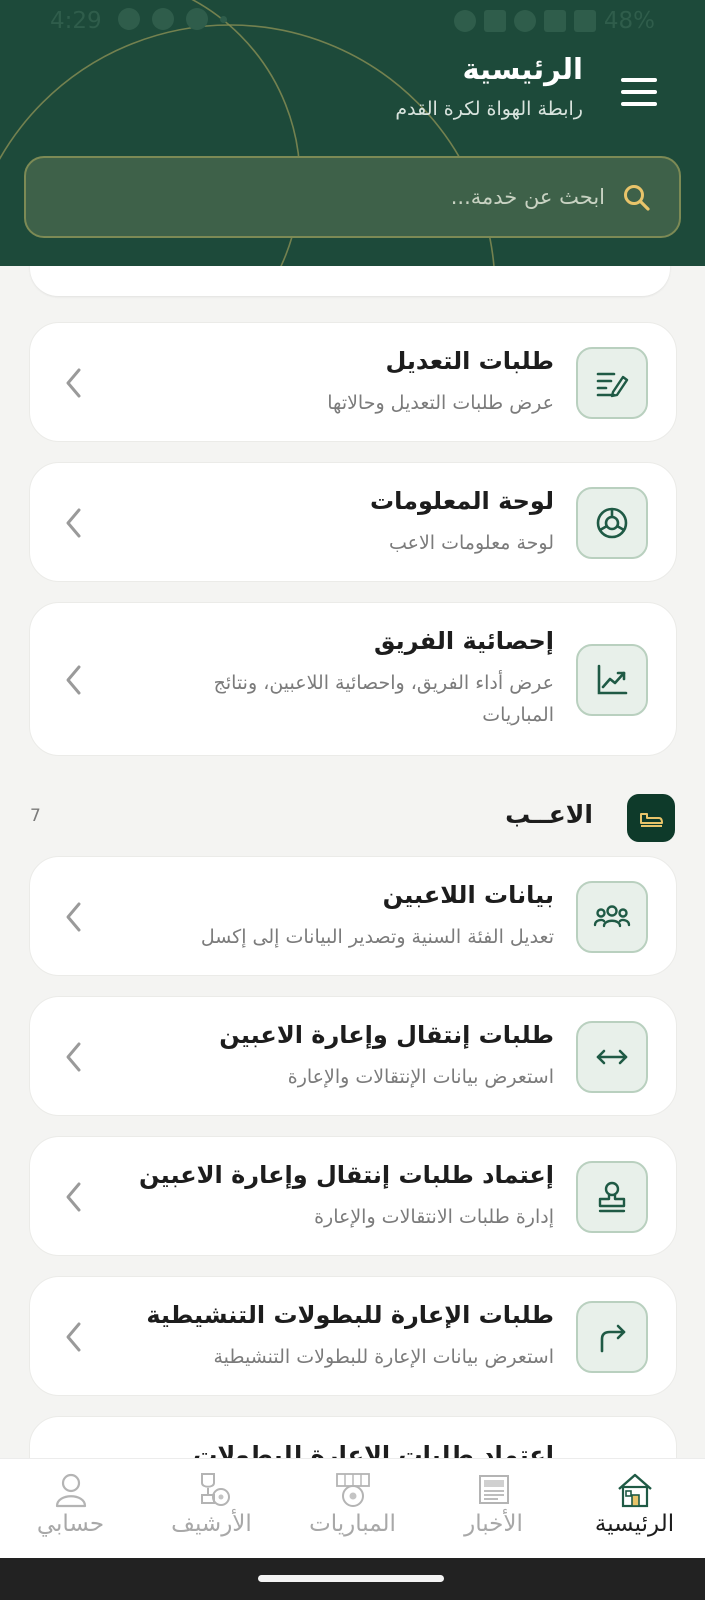 The width and height of the screenshot is (705, 1600). Describe the element at coordinates (489, 109) in the screenshot. I see `page-subtitle: رابطة الهواة لكرة القدم` at that location.